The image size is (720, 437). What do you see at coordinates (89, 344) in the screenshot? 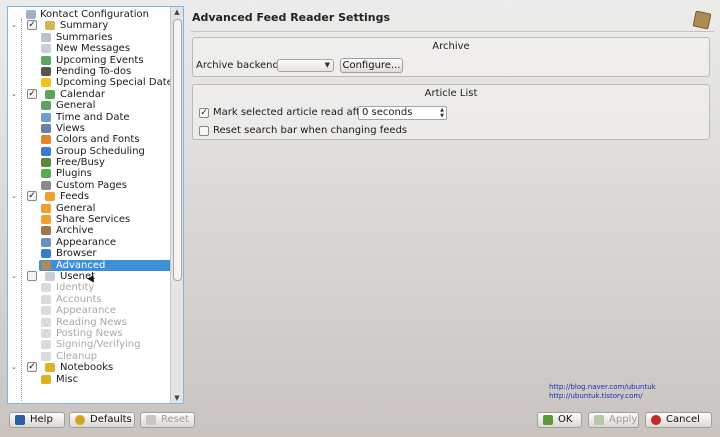
I see `tree-item: Signing/Verifying` at bounding box center [89, 344].